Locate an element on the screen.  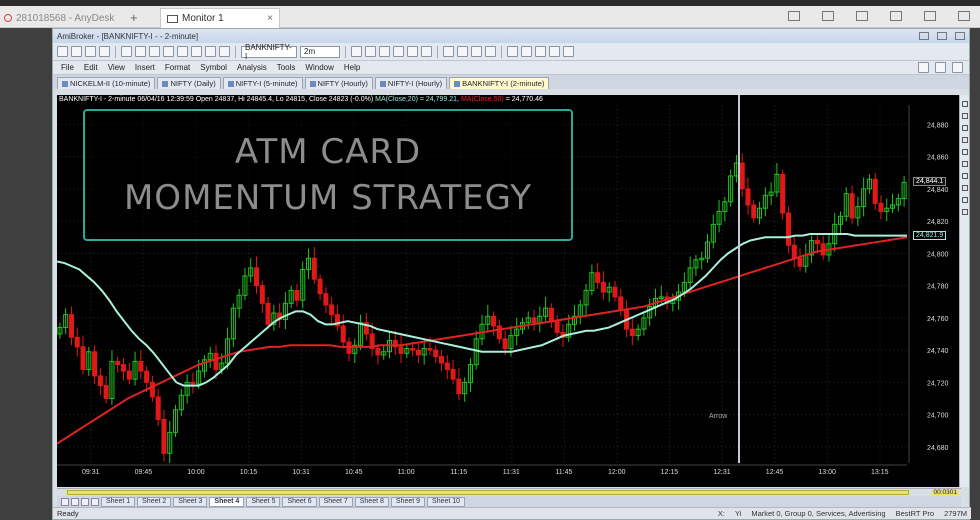
prev-sheet-icon is located at coordinates (75, 501).